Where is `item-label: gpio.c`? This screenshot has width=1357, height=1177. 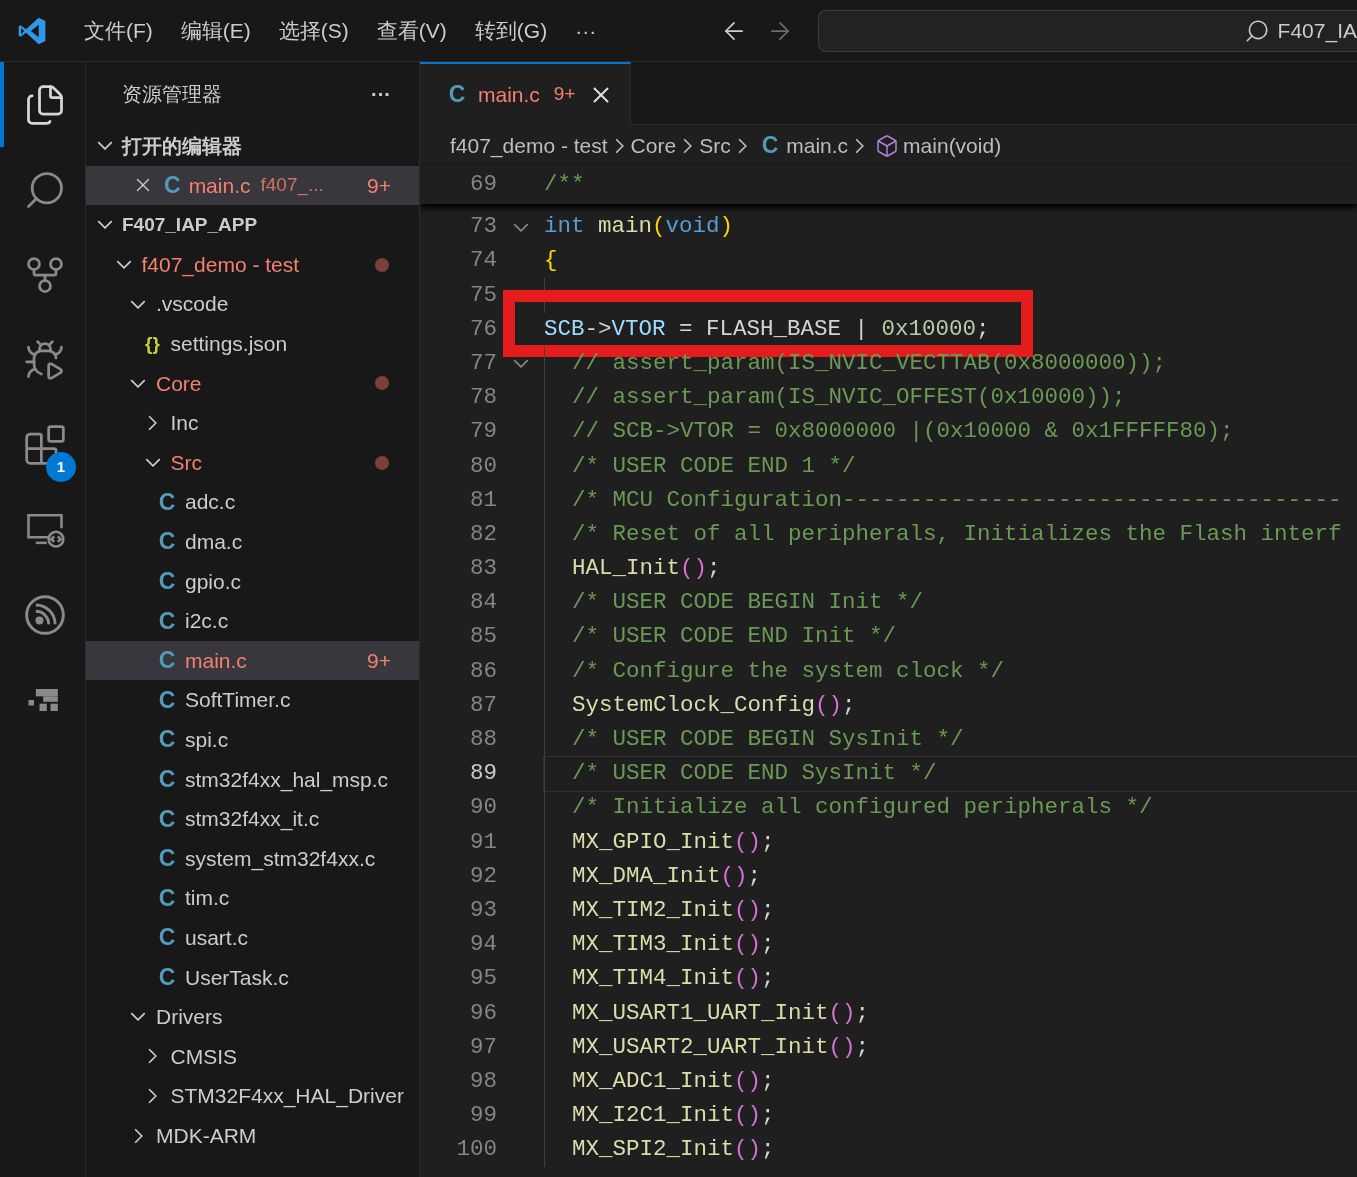 item-label: gpio.c is located at coordinates (214, 581).